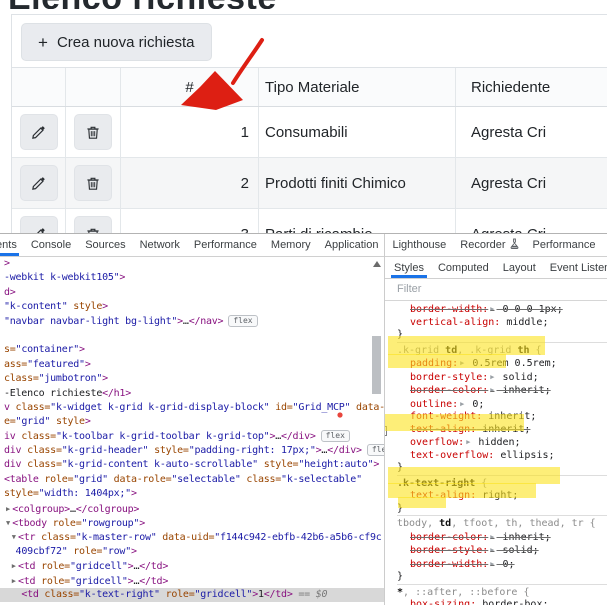 This screenshot has height=605, width=607. I want to click on property-text: border-width: ▶ 0;, so click(462, 564).